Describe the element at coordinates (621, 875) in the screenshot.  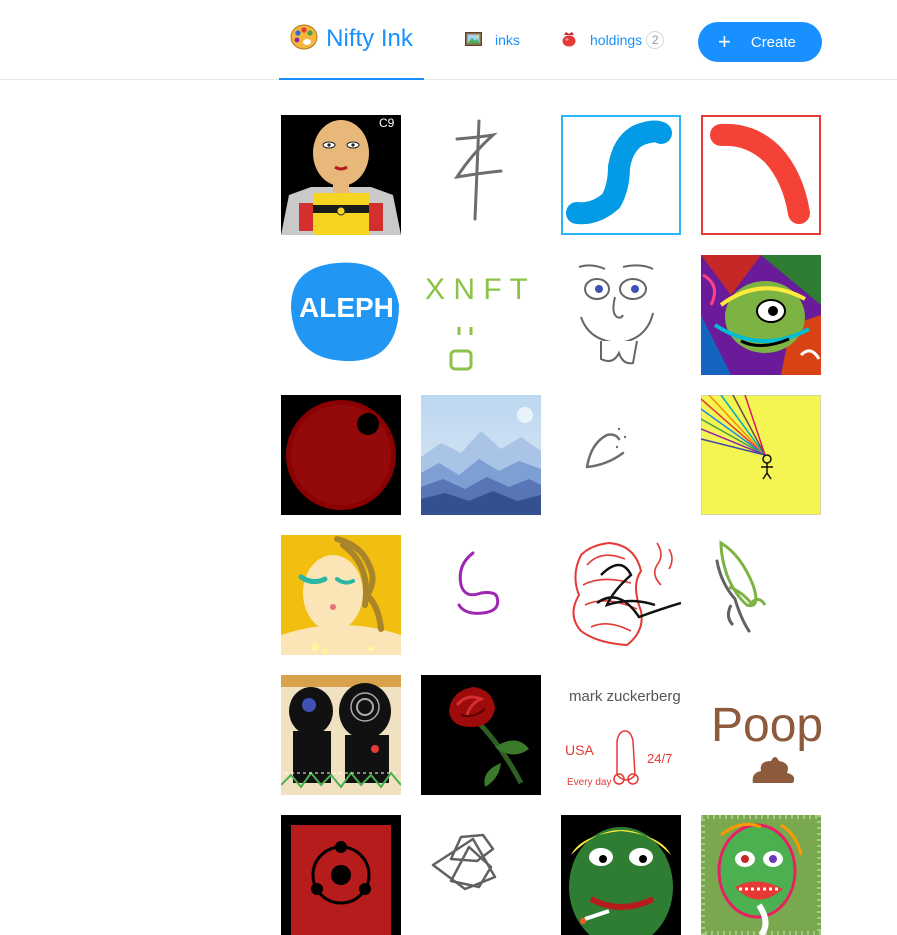
I see `ink-tile-pepe` at that location.